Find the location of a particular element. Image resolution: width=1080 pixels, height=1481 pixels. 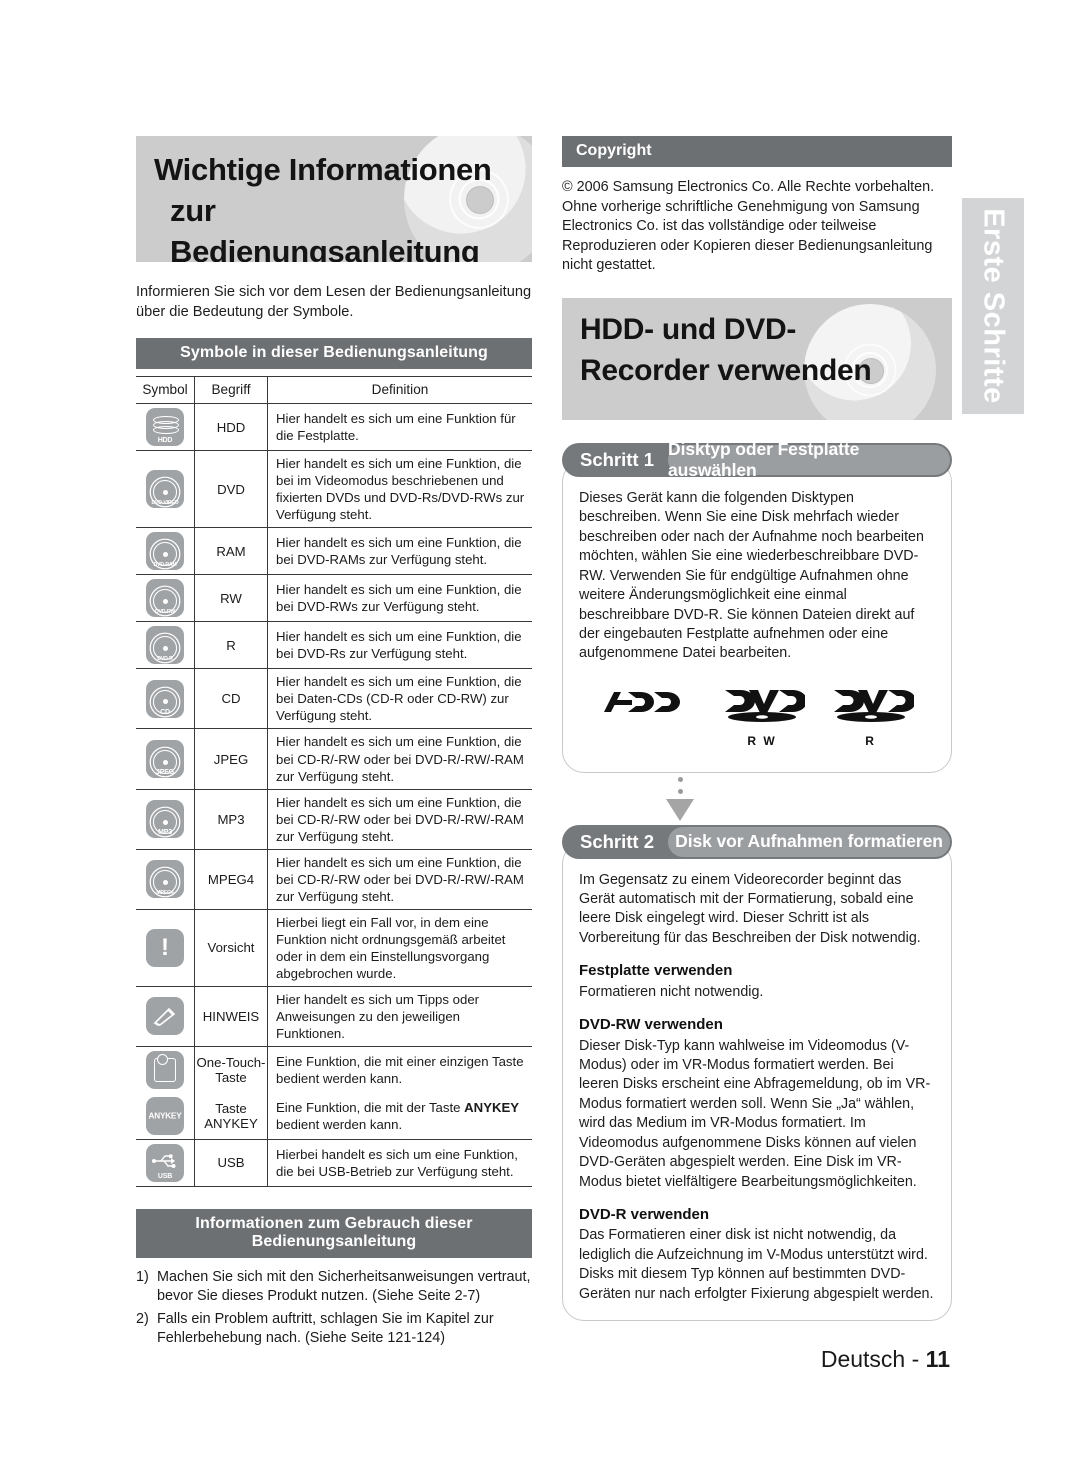

right-hero-title-line1: HDD- und DVD- is located at coordinates (688, 329).